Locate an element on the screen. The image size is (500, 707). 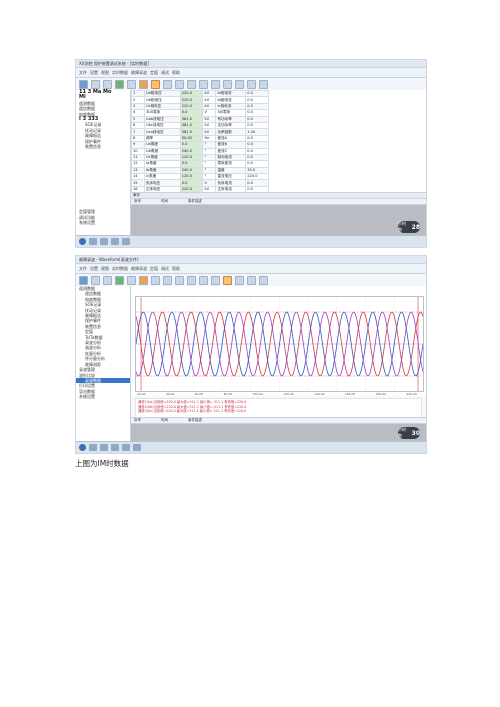
axis-tick: 140.00 is located at coordinates (319, 394).